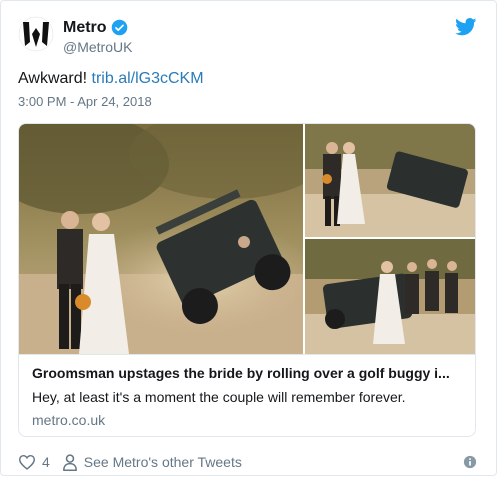 The height and width of the screenshot is (478, 499). I want to click on tweet-text-body: Awkward!, so click(55, 78).